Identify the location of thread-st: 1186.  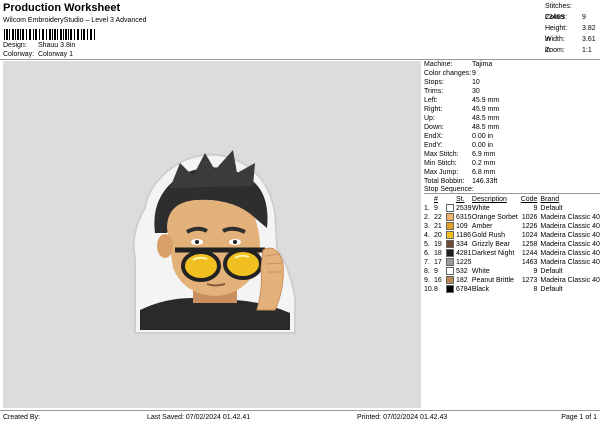
(463, 235).